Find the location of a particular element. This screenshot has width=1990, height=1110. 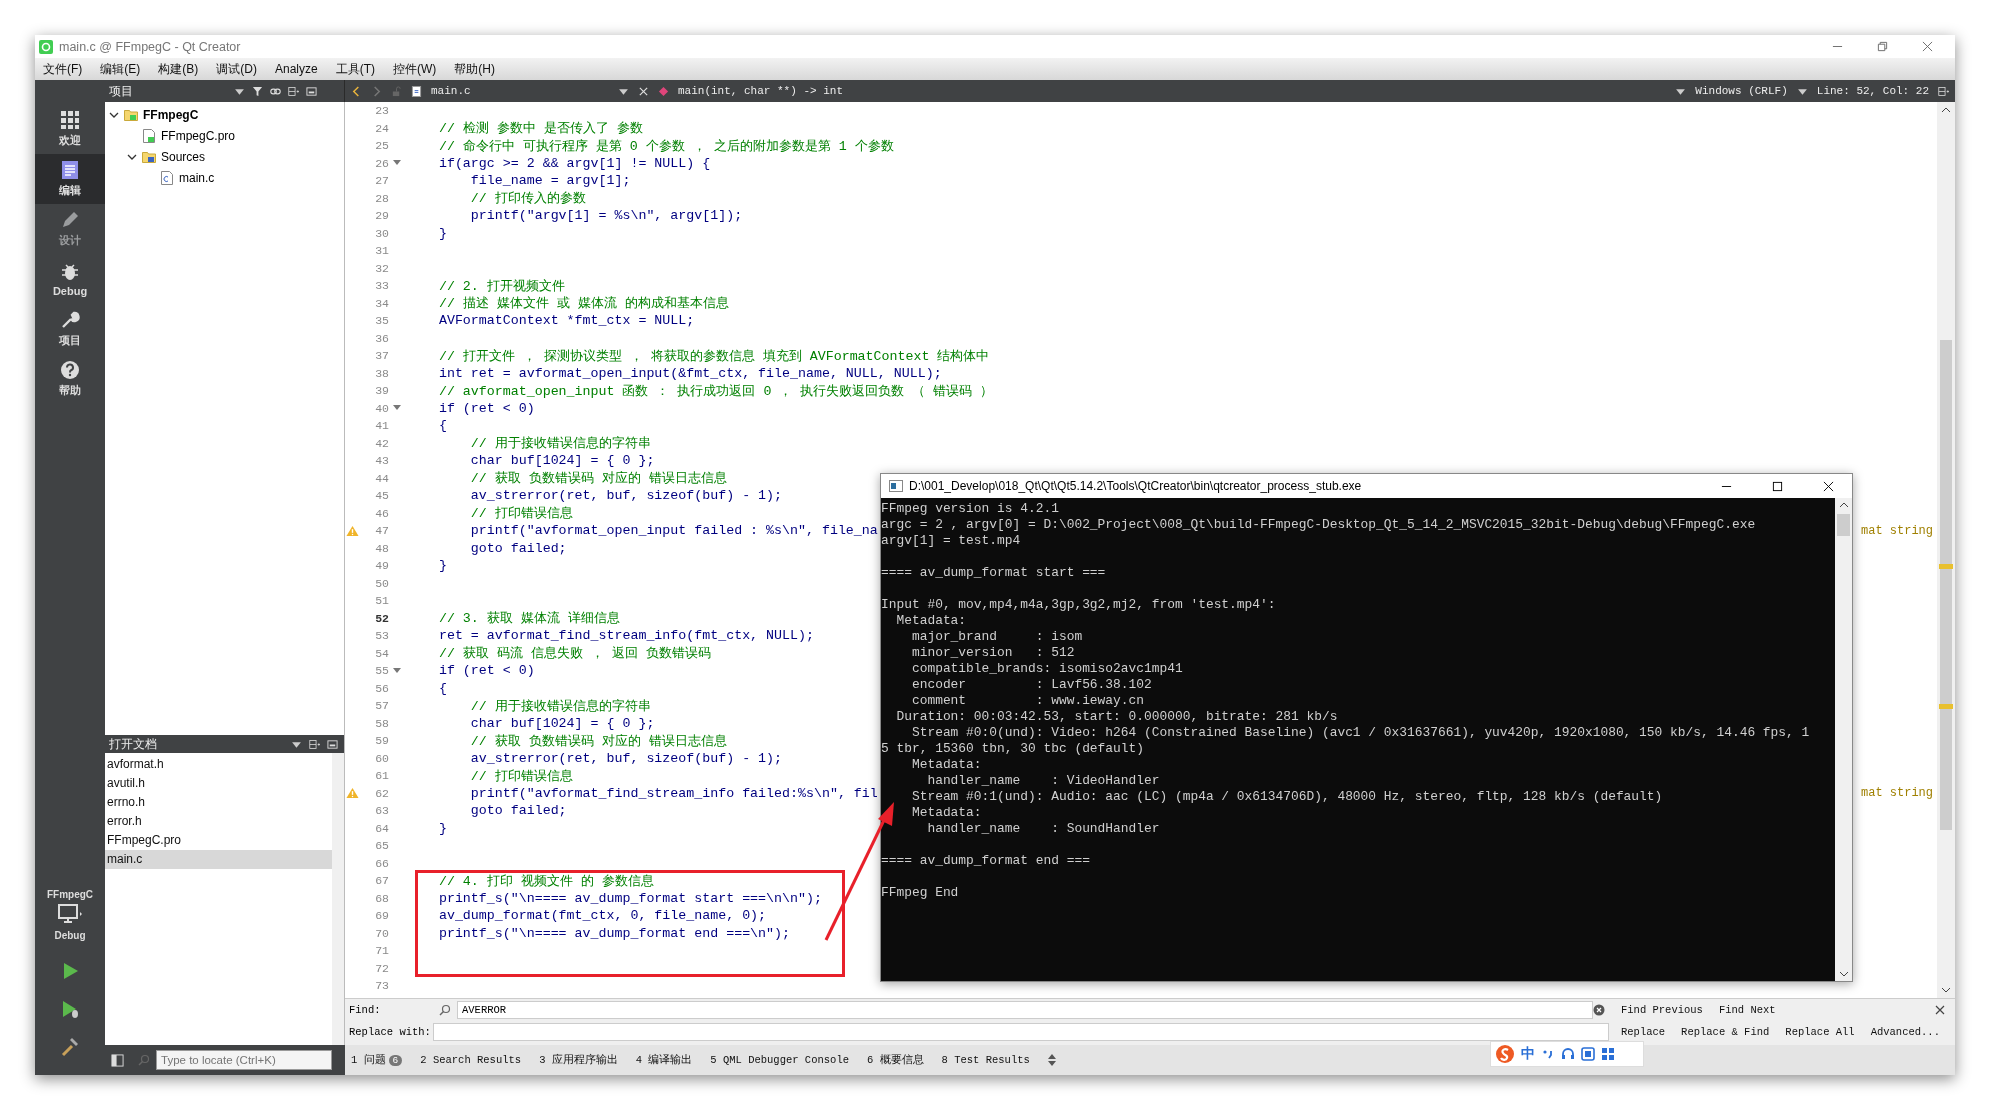

document-item: avformat.h is located at coordinates (218, 764).